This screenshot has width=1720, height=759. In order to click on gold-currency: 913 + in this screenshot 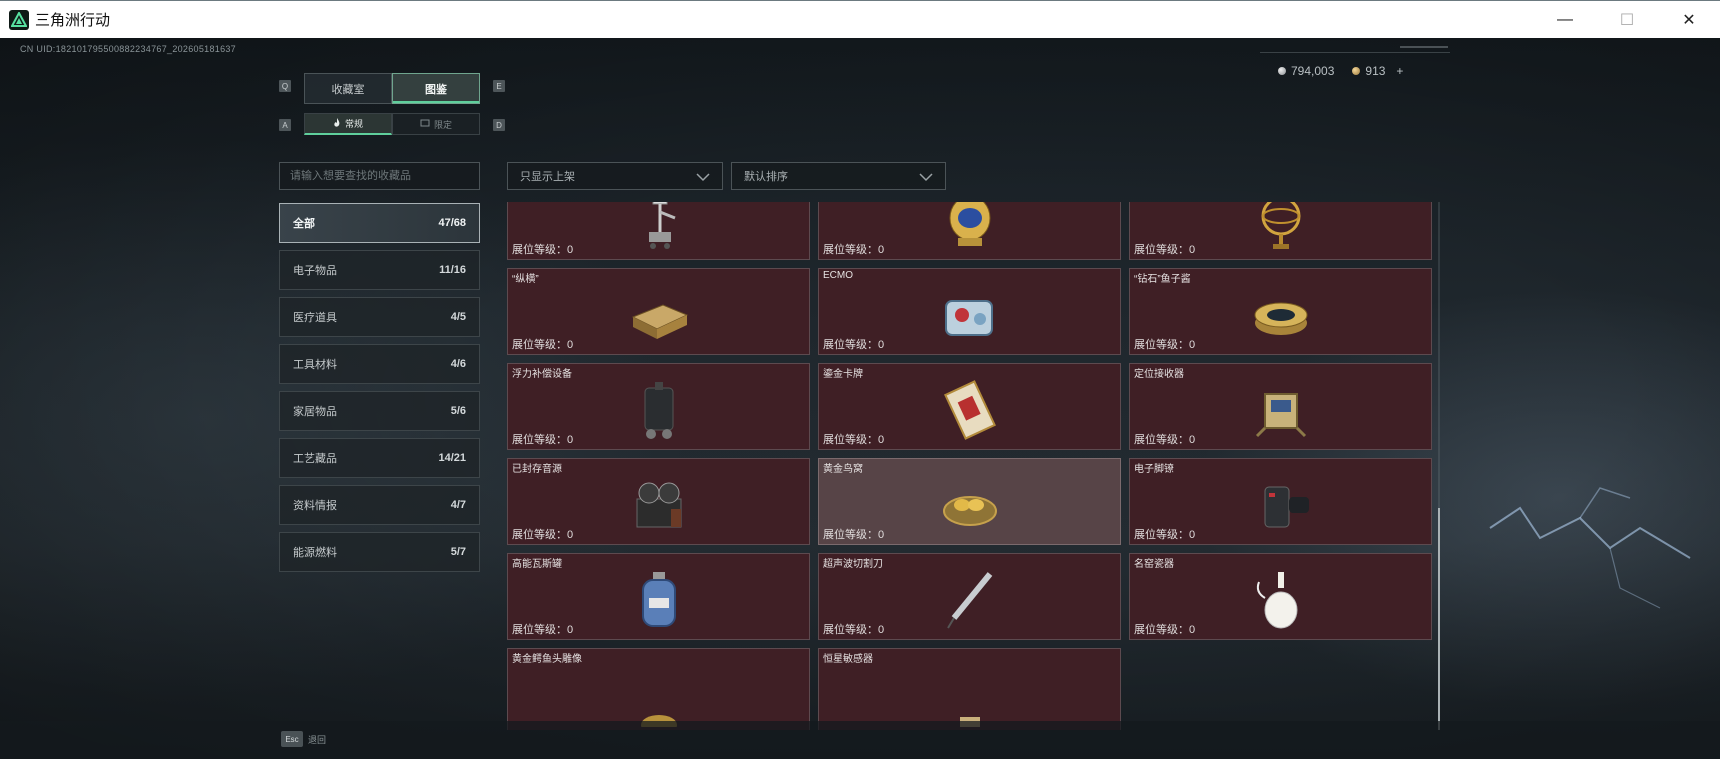, I will do `click(1377, 71)`.